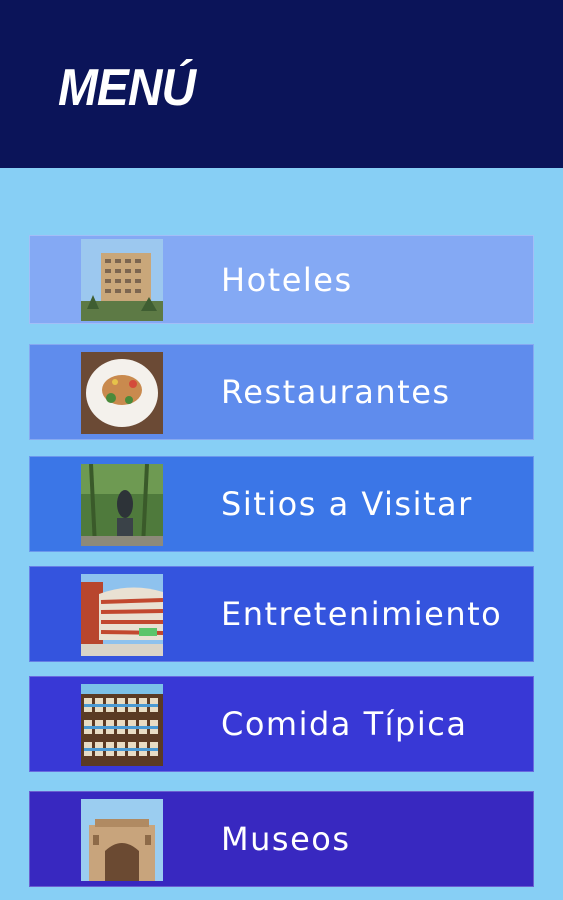  I want to click on menu-item-comida-tipica: Comida Típica, so click(281, 724).